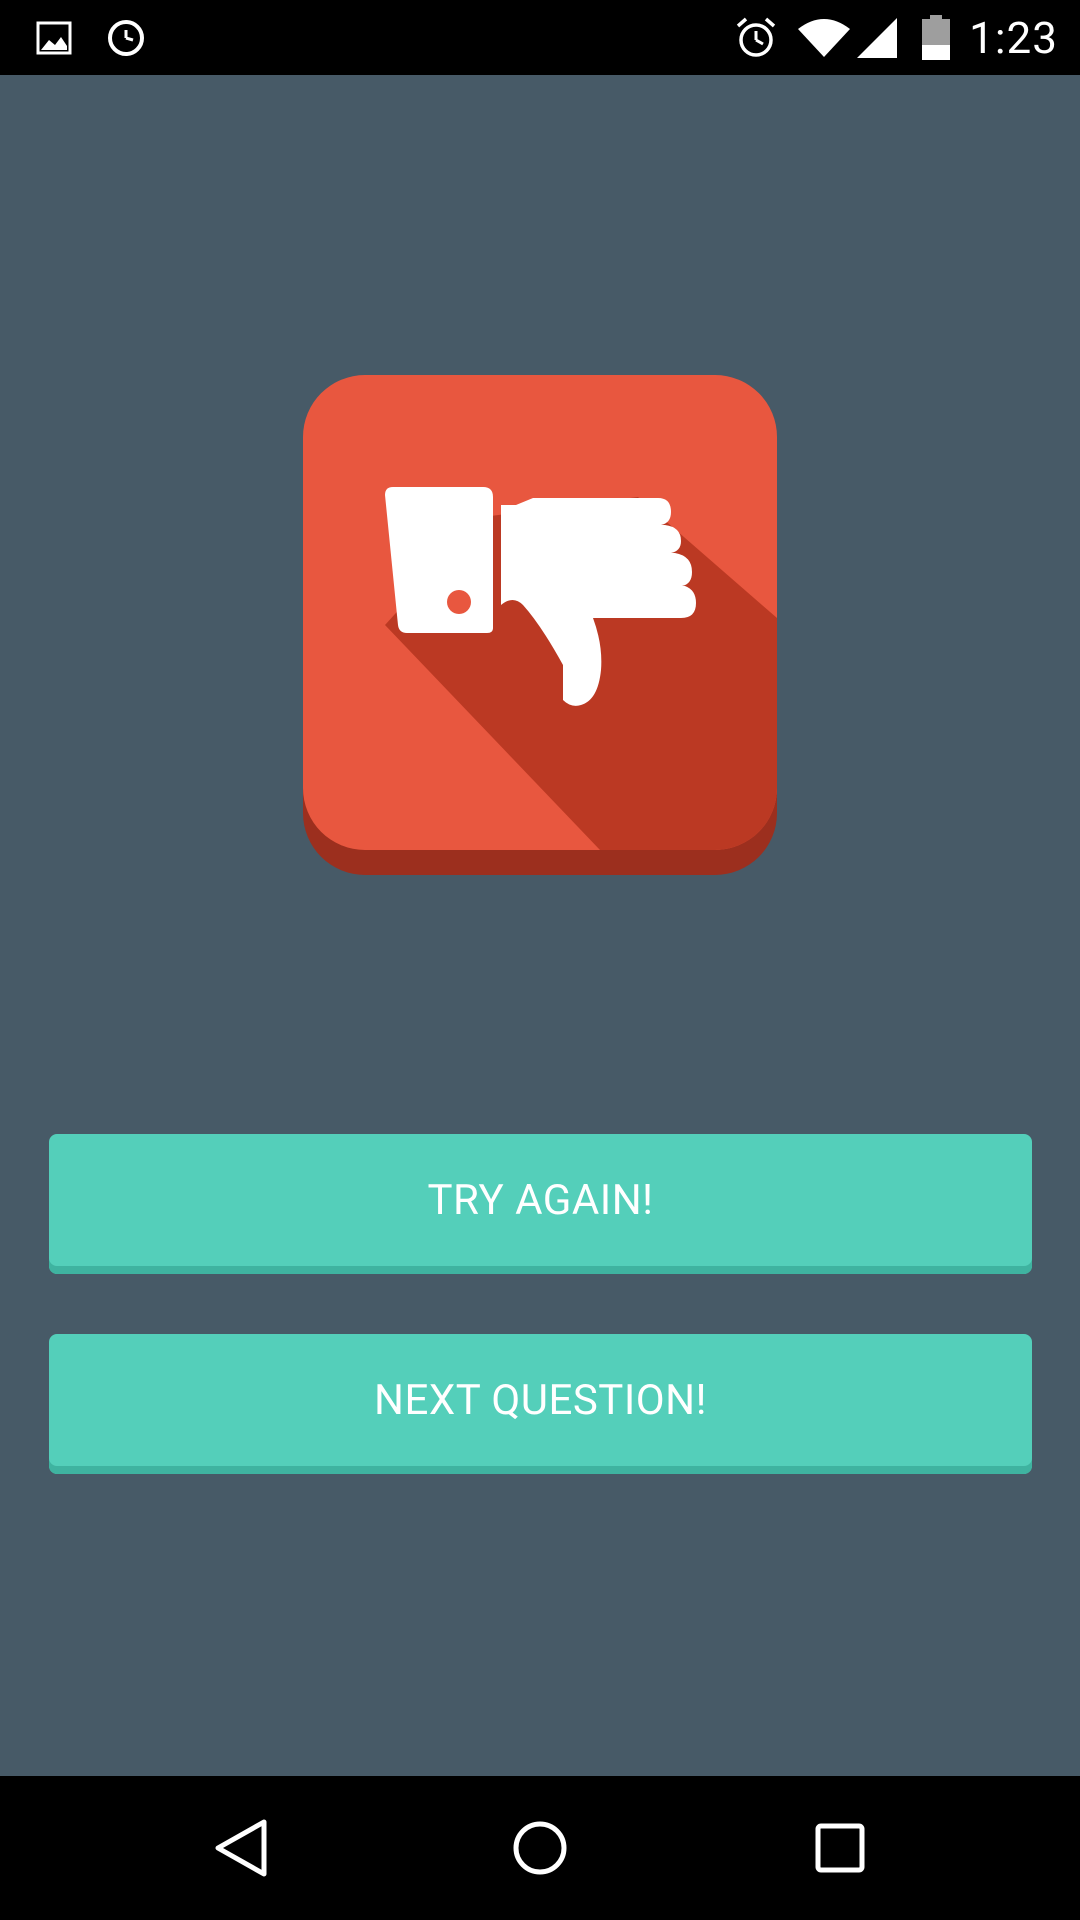 The width and height of the screenshot is (1080, 1920). What do you see at coordinates (540, 625) in the screenshot?
I see `thumbs-down-icon` at bounding box center [540, 625].